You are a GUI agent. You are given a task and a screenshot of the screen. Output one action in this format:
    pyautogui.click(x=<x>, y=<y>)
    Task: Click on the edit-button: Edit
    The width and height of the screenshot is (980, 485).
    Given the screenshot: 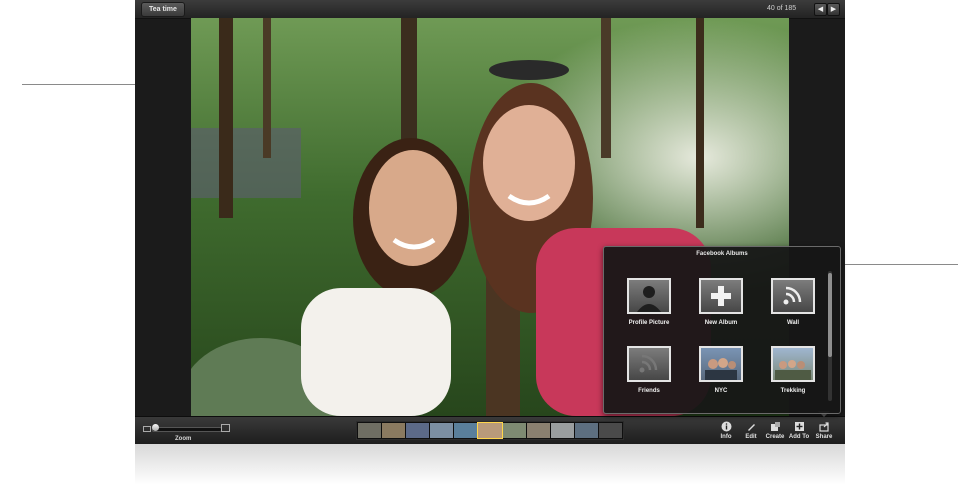 What is the action you would take?
    pyautogui.click(x=751, y=430)
    